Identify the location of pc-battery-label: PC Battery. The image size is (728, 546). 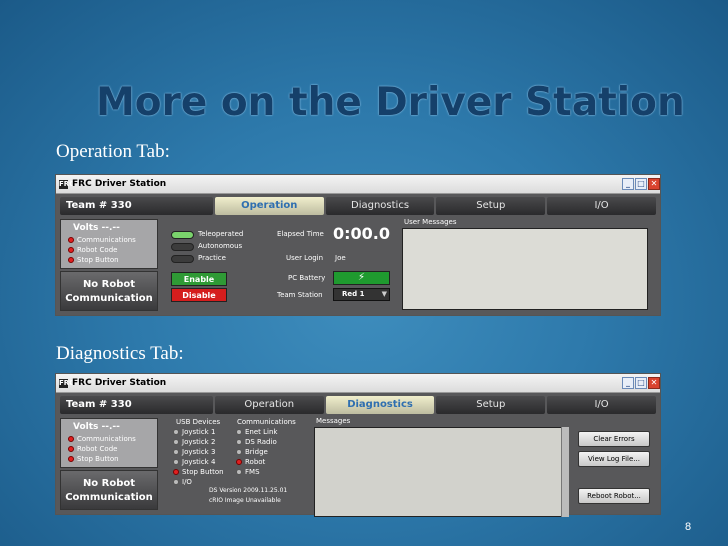
(307, 278).